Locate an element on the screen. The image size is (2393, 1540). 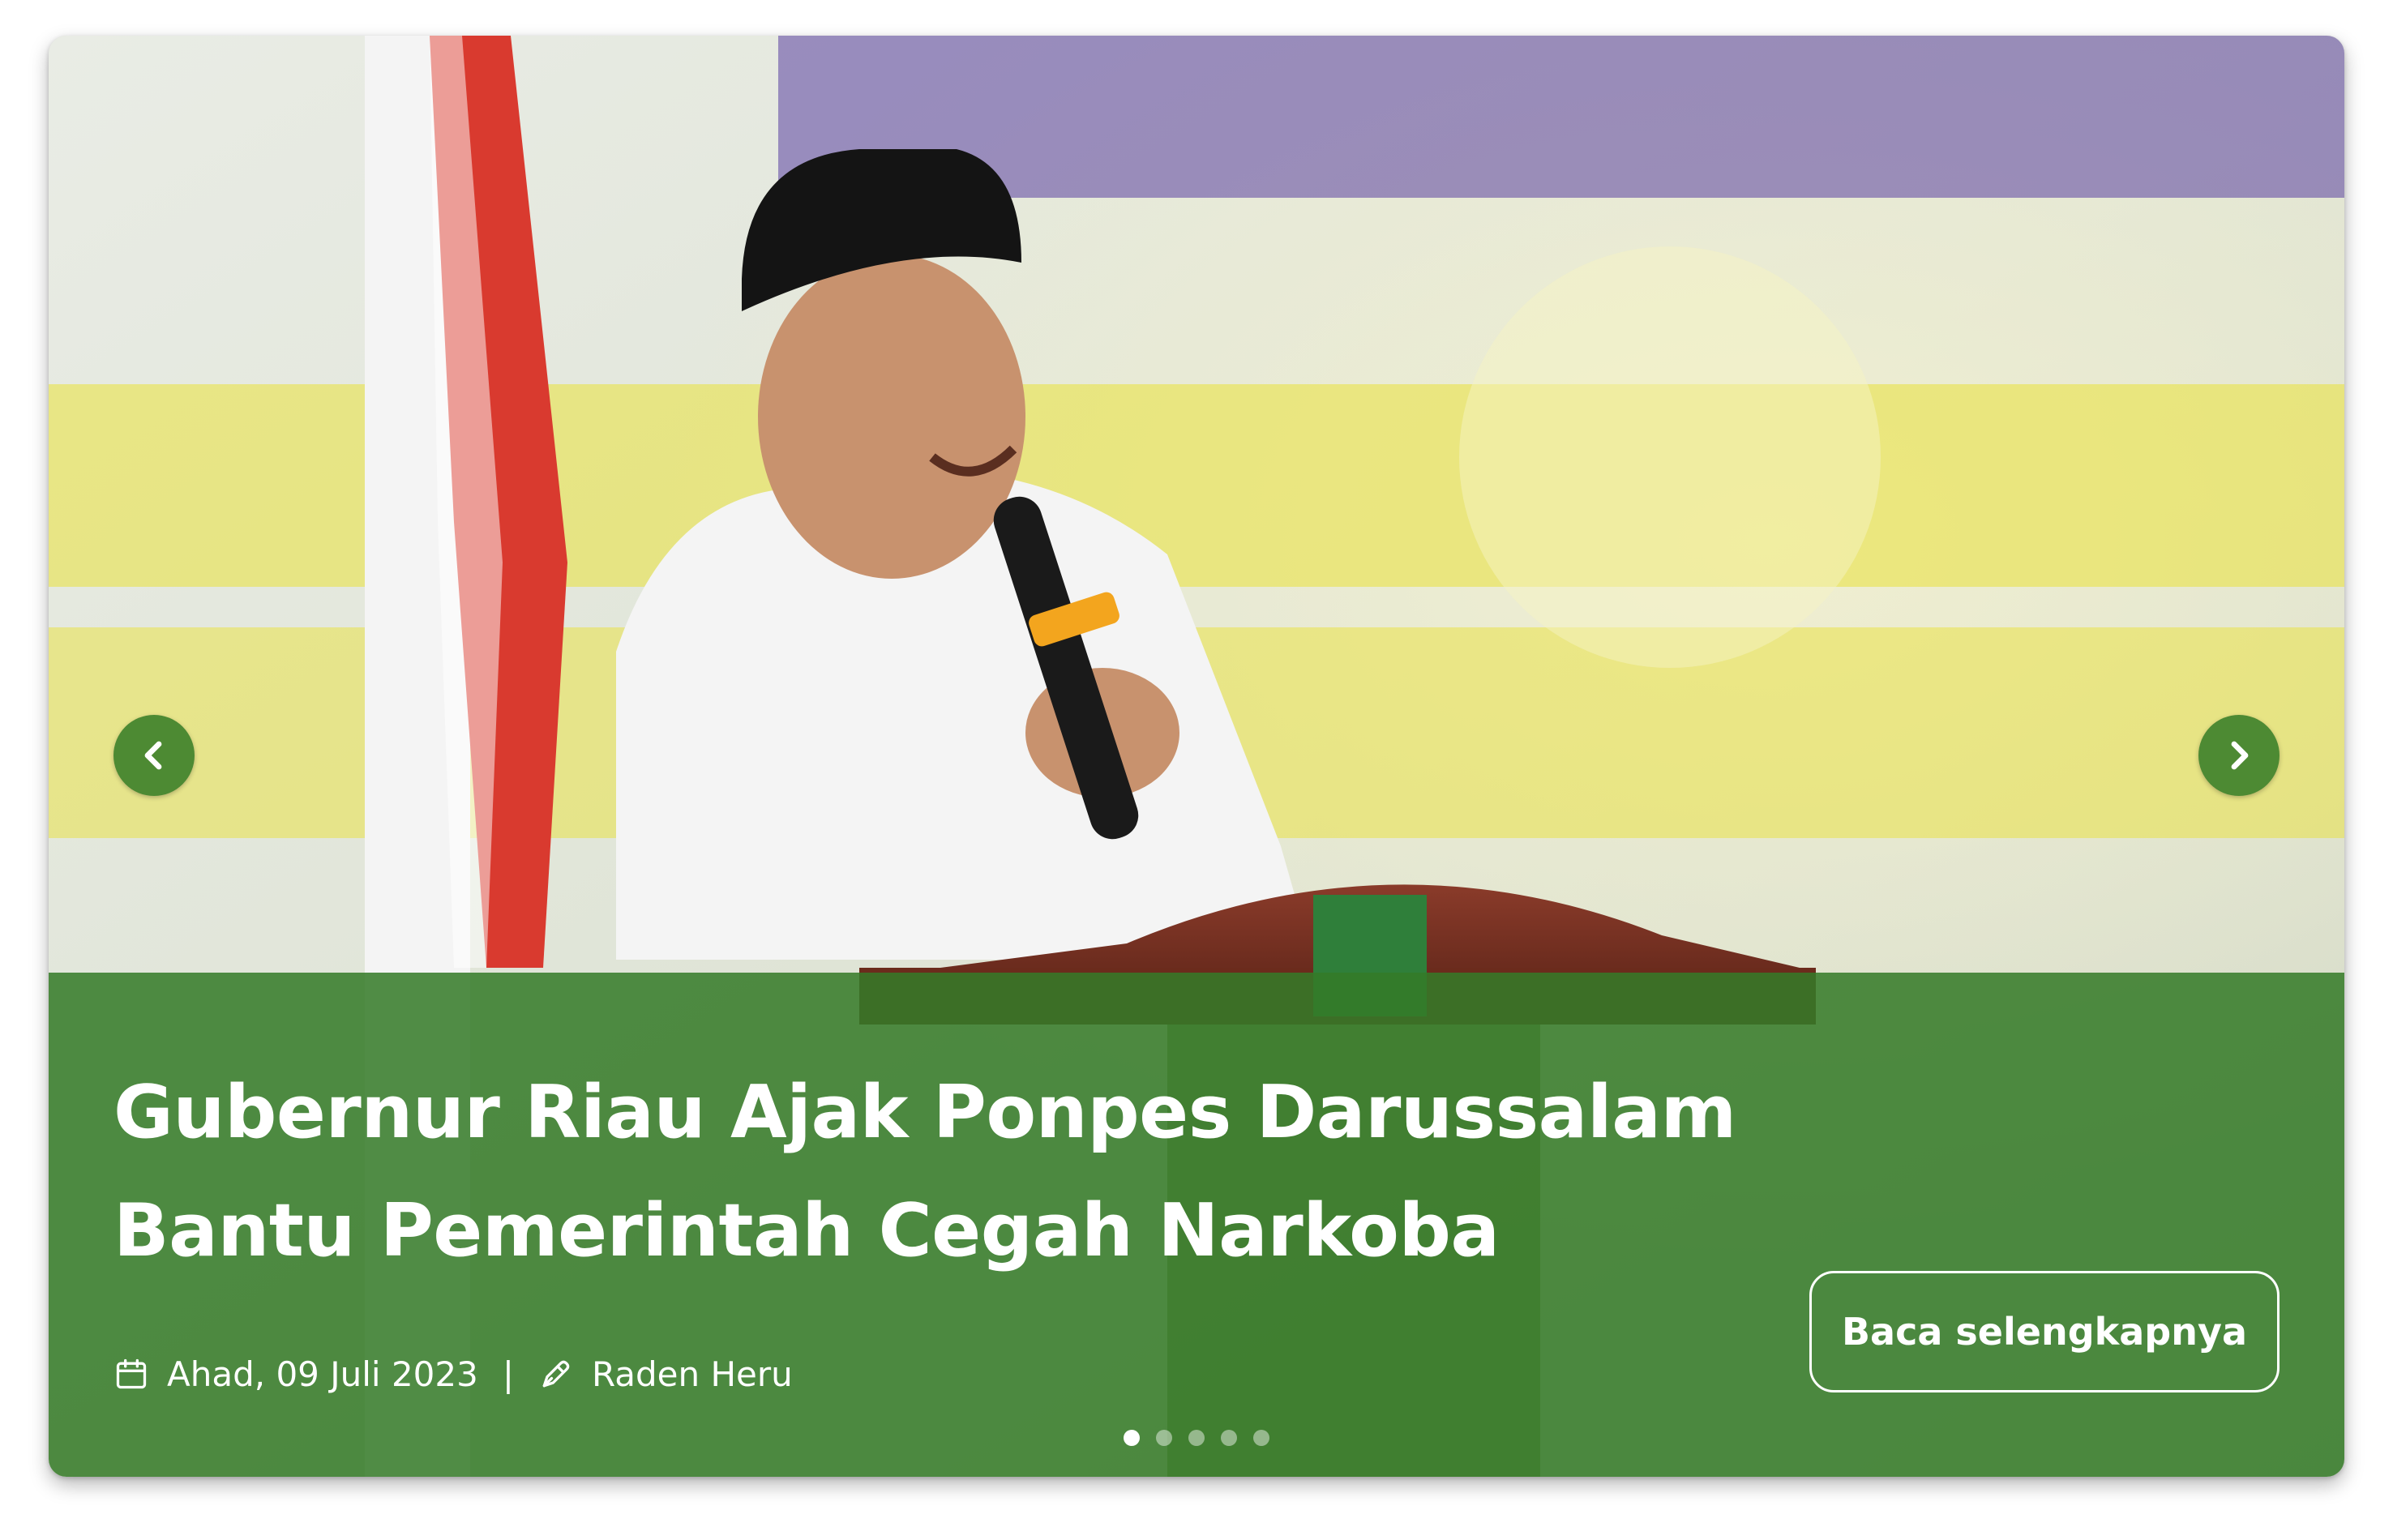
next-slide-button is located at coordinates (2239, 755).